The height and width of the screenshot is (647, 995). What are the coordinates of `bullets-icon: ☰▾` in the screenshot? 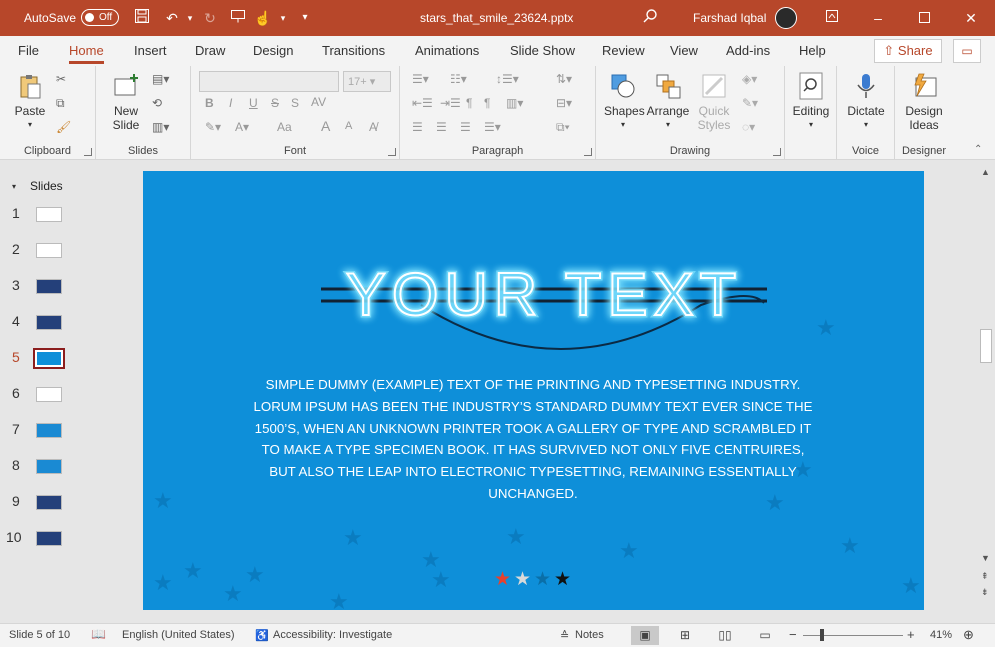 It's located at (420, 79).